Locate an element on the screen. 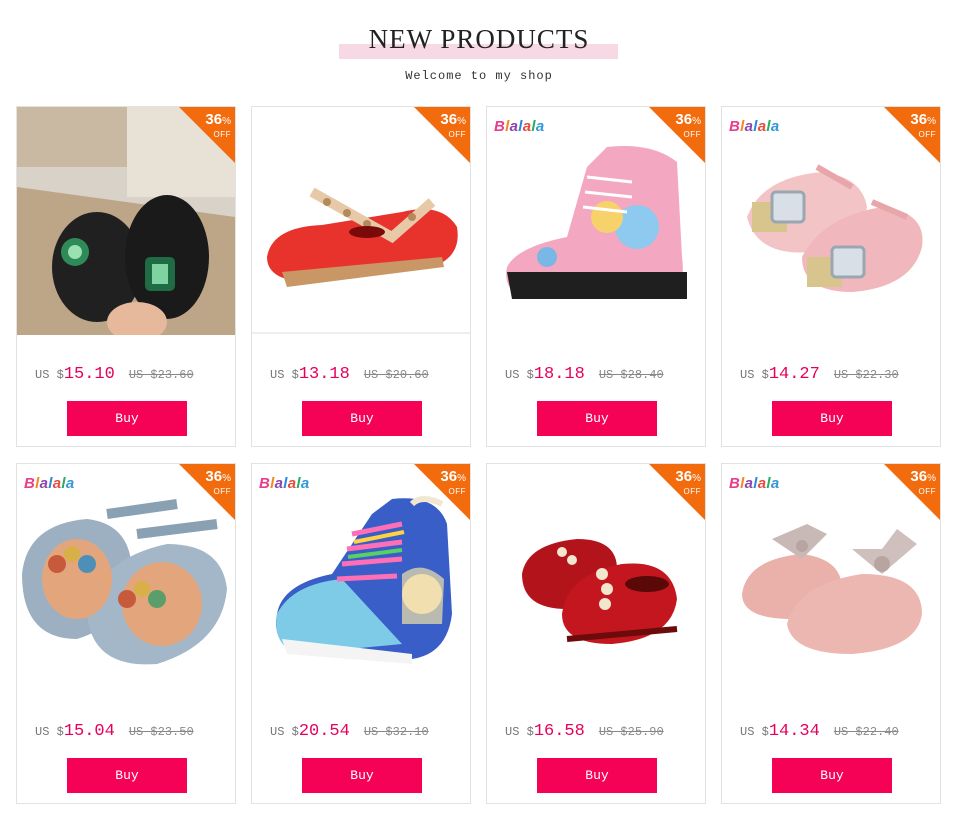  product-card: 36% OFF US $13.18 US $20.60 Buy is located at coordinates (361, 276).